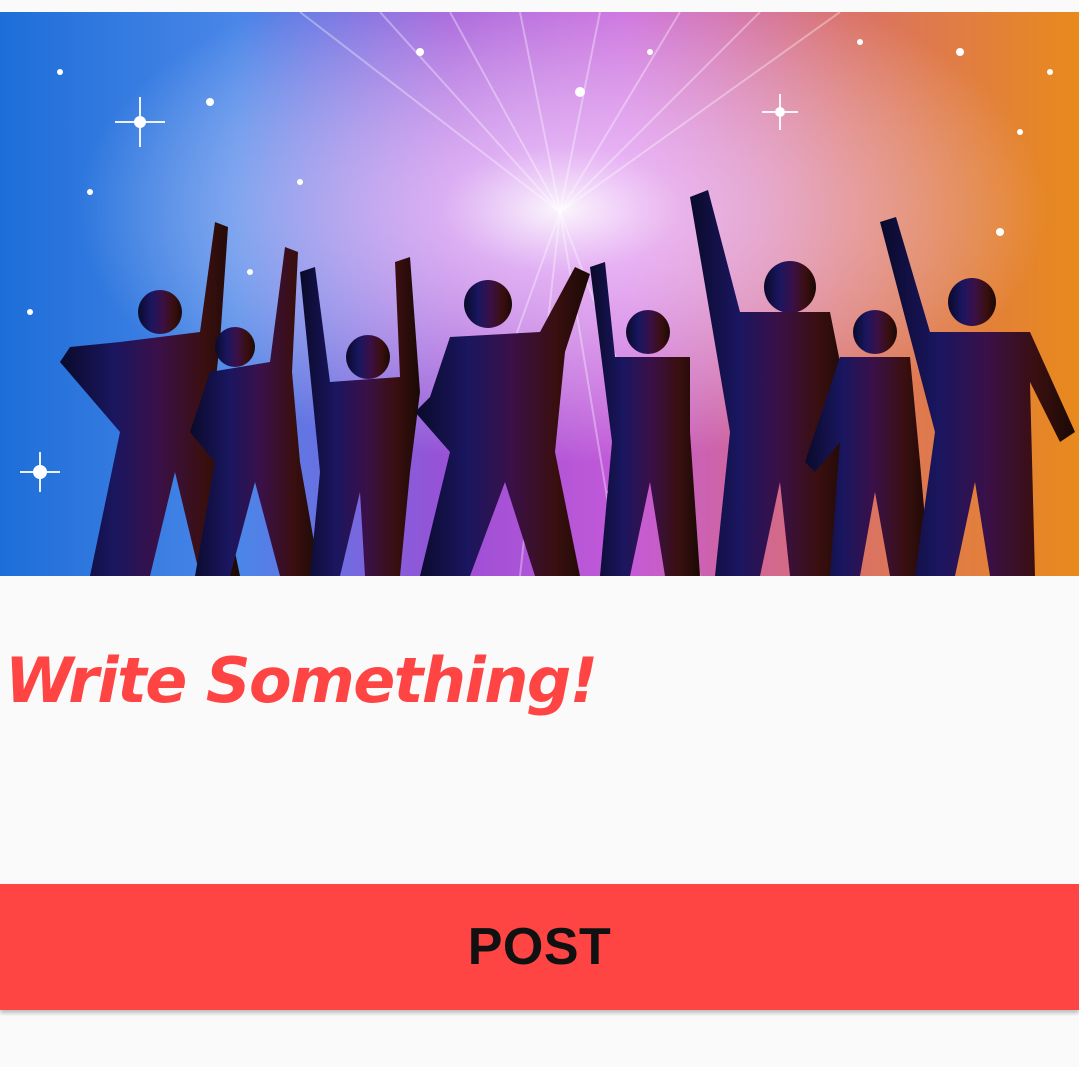  Describe the element at coordinates (301, 680) in the screenshot. I see `post-text-placeholder: Write Something!` at that location.